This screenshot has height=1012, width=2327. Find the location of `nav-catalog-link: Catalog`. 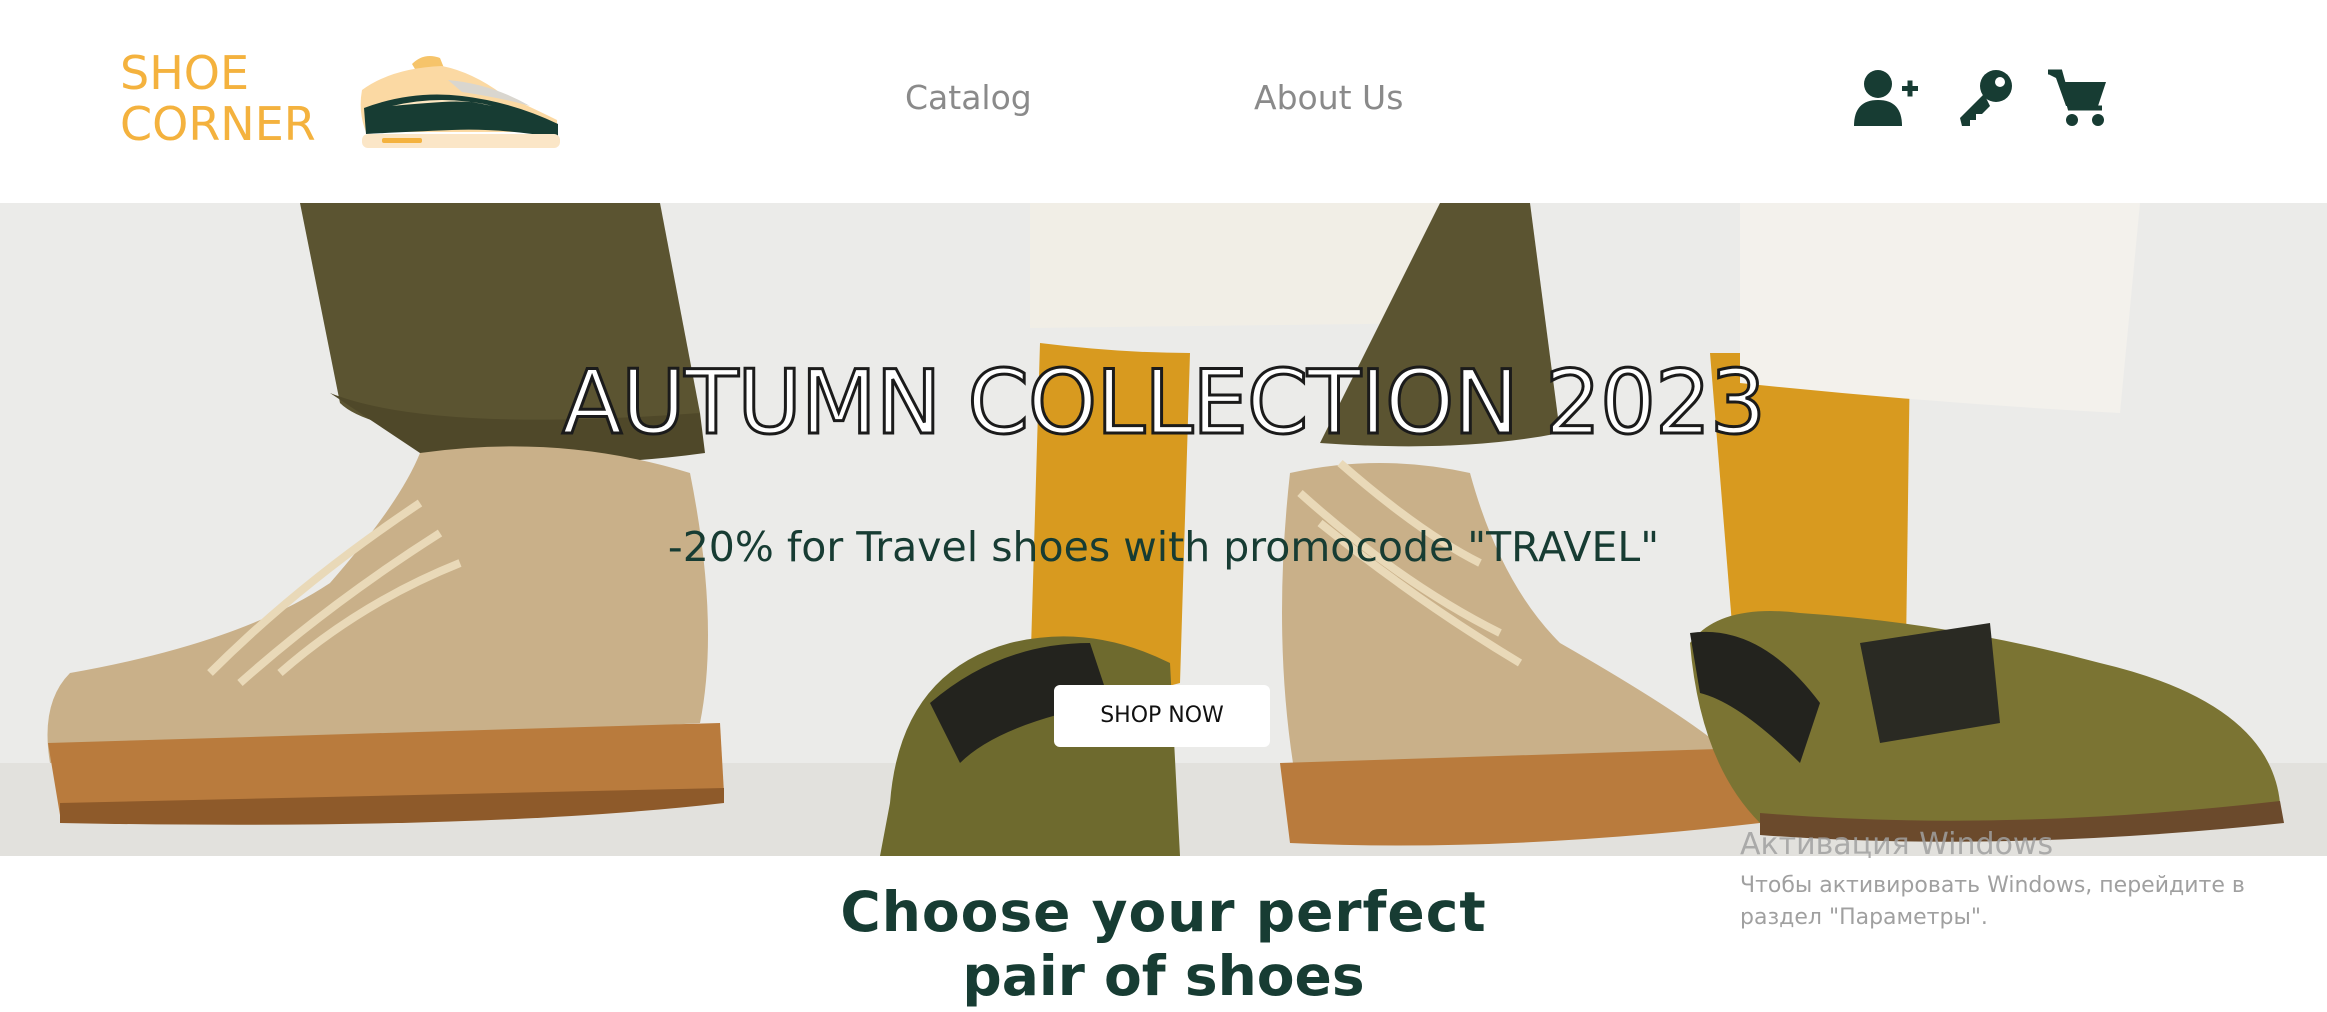

nav-catalog-link: Catalog is located at coordinates (968, 98).